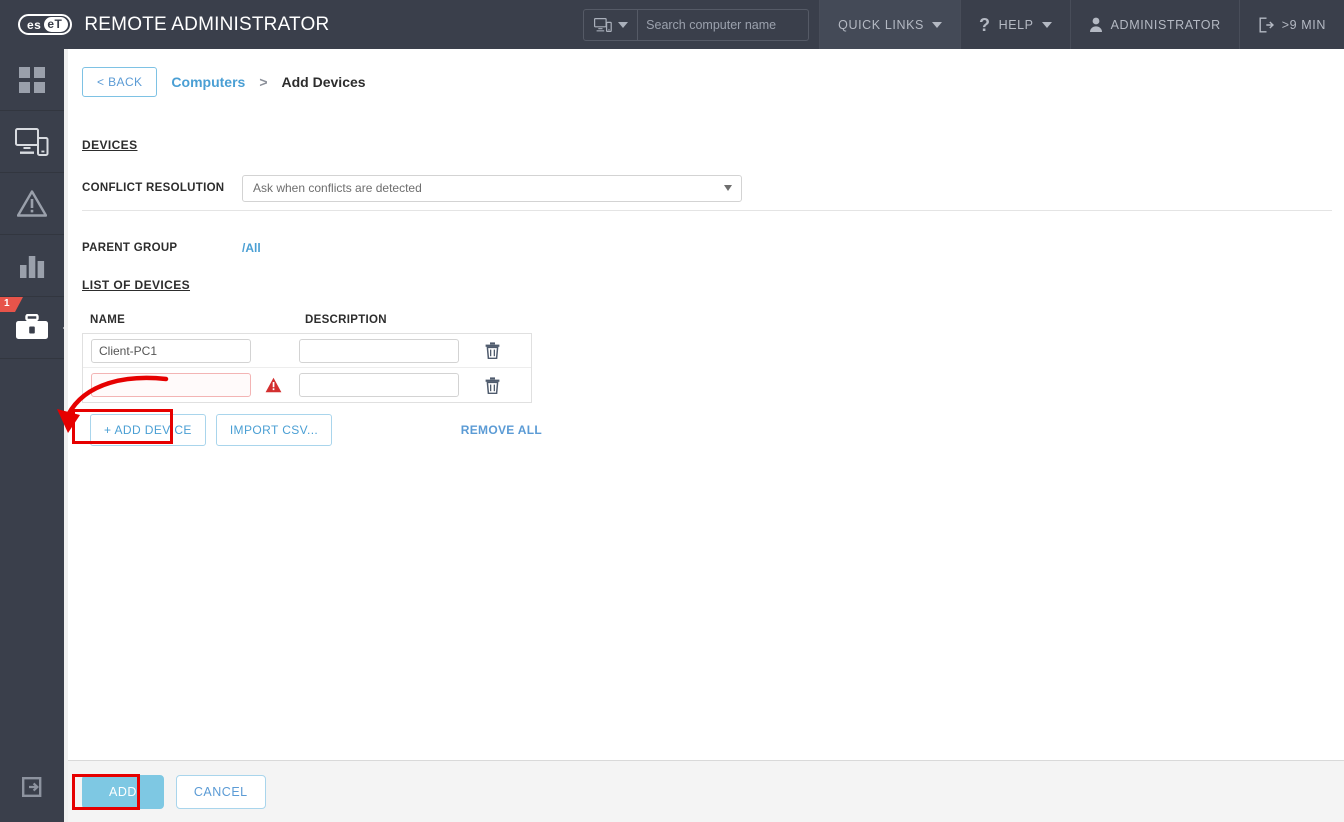 This screenshot has width=1344, height=822. What do you see at coordinates (1303, 24) in the screenshot?
I see `session-label: >9 MIN` at bounding box center [1303, 24].